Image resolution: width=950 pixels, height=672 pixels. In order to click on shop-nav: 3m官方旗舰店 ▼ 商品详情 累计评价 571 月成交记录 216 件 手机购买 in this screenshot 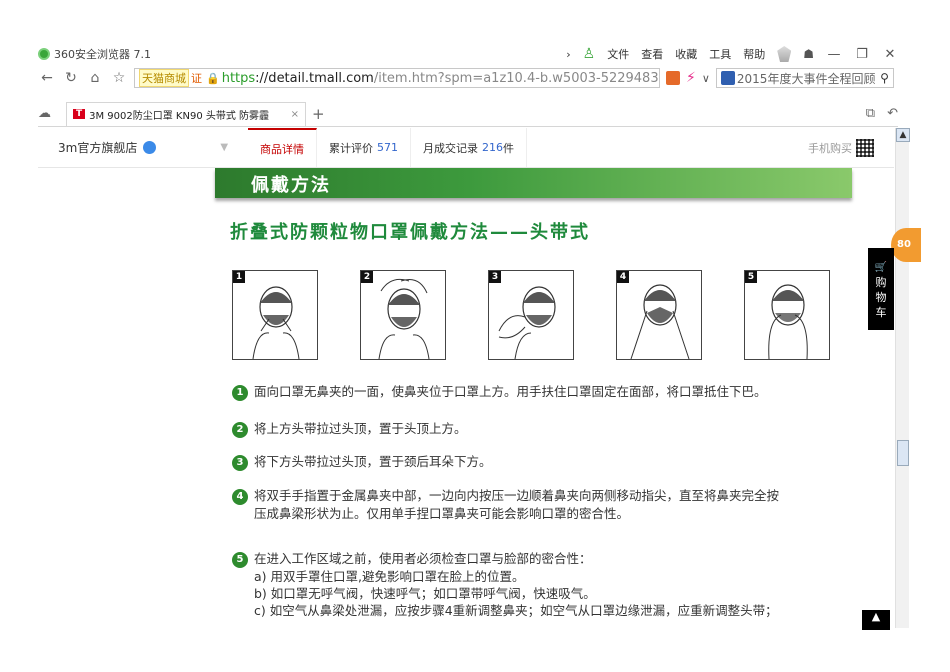, I will do `click(466, 148)`.